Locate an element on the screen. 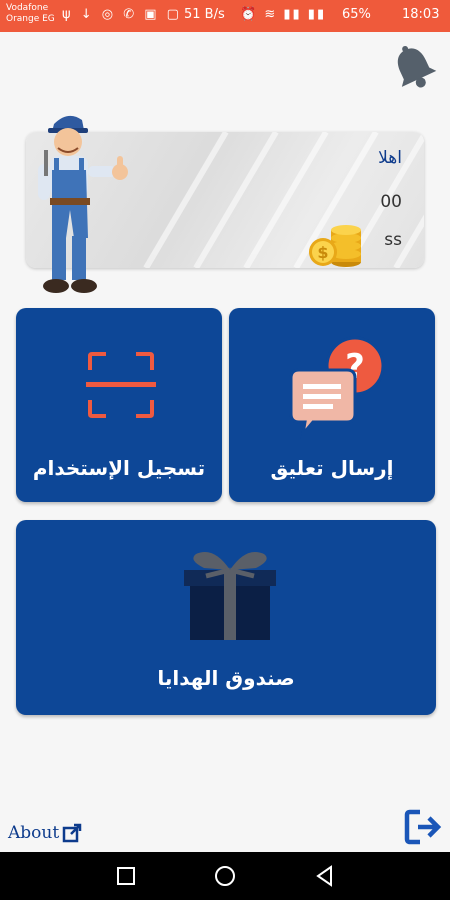 This screenshot has width=450, height=900. username-text: ss is located at coordinates (393, 240).